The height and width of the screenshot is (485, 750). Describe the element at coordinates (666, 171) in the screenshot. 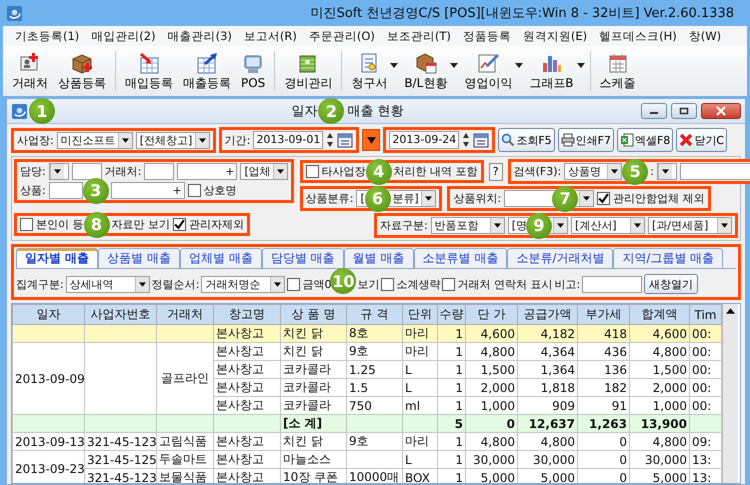

I see `condition-dropdown` at that location.